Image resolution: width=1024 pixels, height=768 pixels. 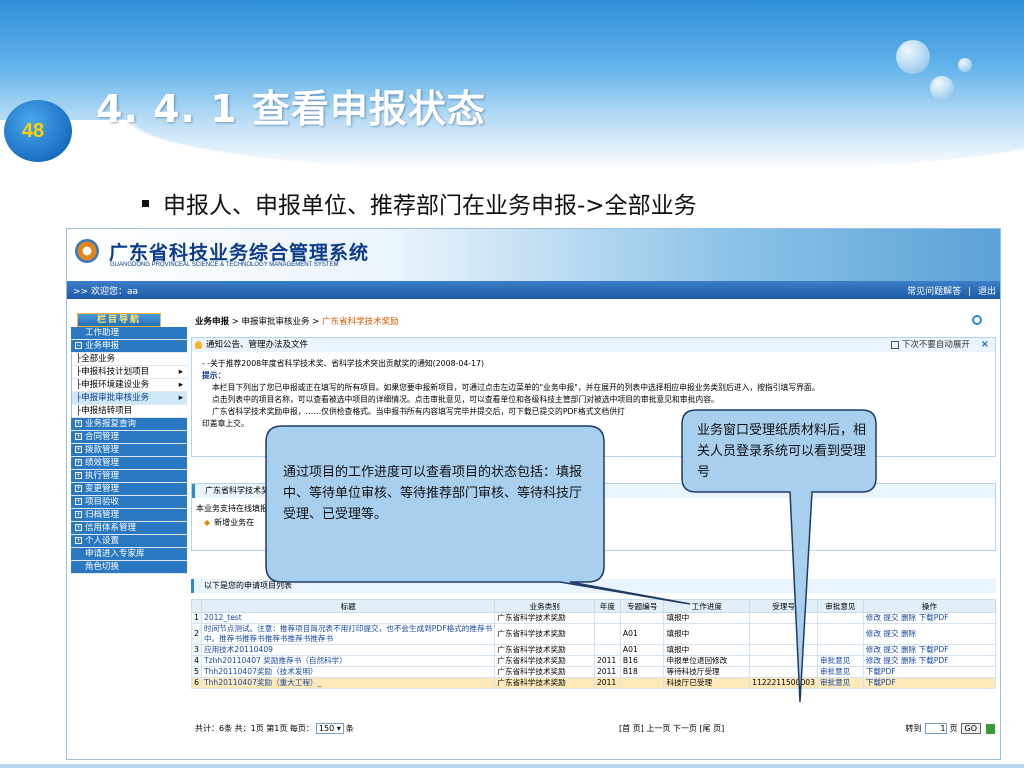 I want to click on sidebar-item: ├申报结转项目, so click(x=129, y=411).